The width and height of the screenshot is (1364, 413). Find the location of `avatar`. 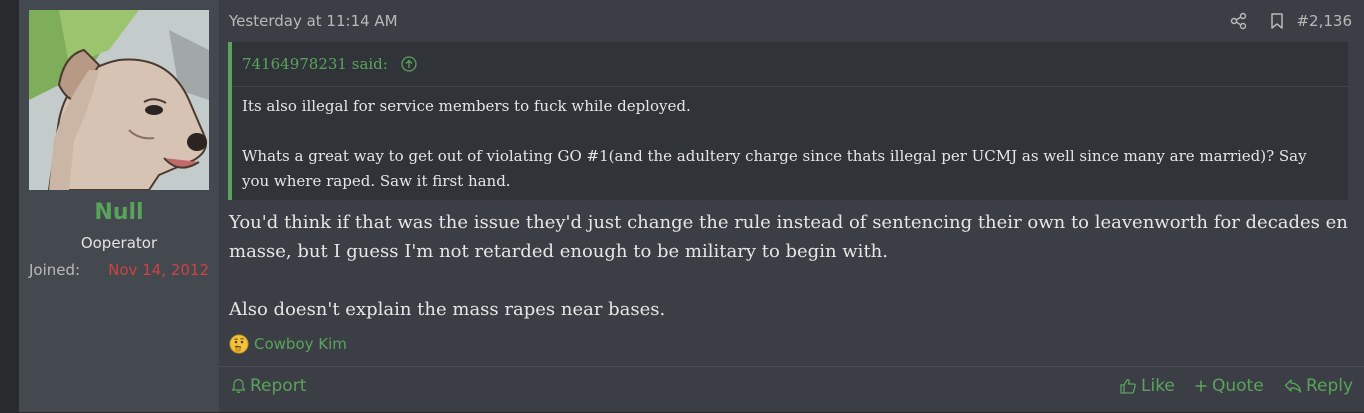

avatar is located at coordinates (119, 100).